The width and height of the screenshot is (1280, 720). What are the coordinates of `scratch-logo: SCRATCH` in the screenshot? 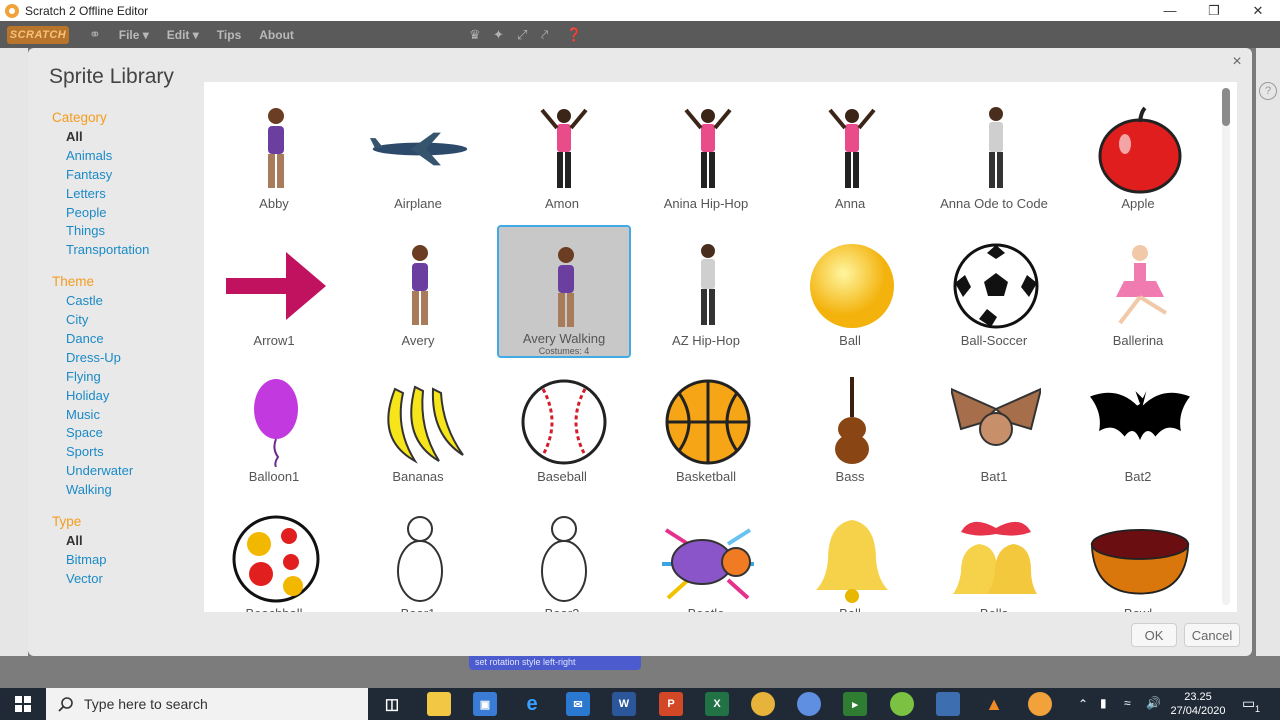 It's located at (38, 34).